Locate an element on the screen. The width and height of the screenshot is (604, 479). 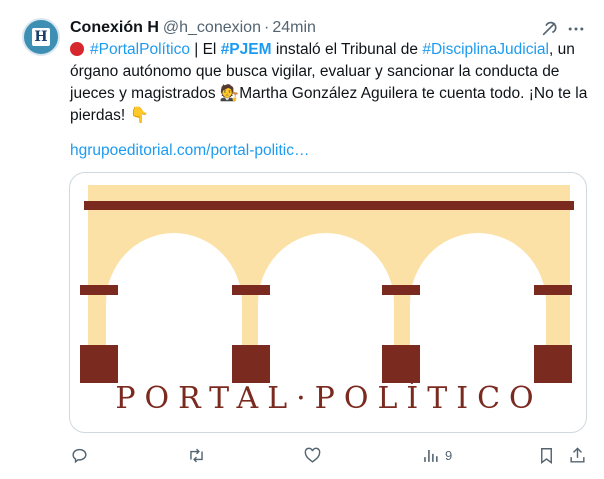
share-icon is located at coordinates (577, 454).